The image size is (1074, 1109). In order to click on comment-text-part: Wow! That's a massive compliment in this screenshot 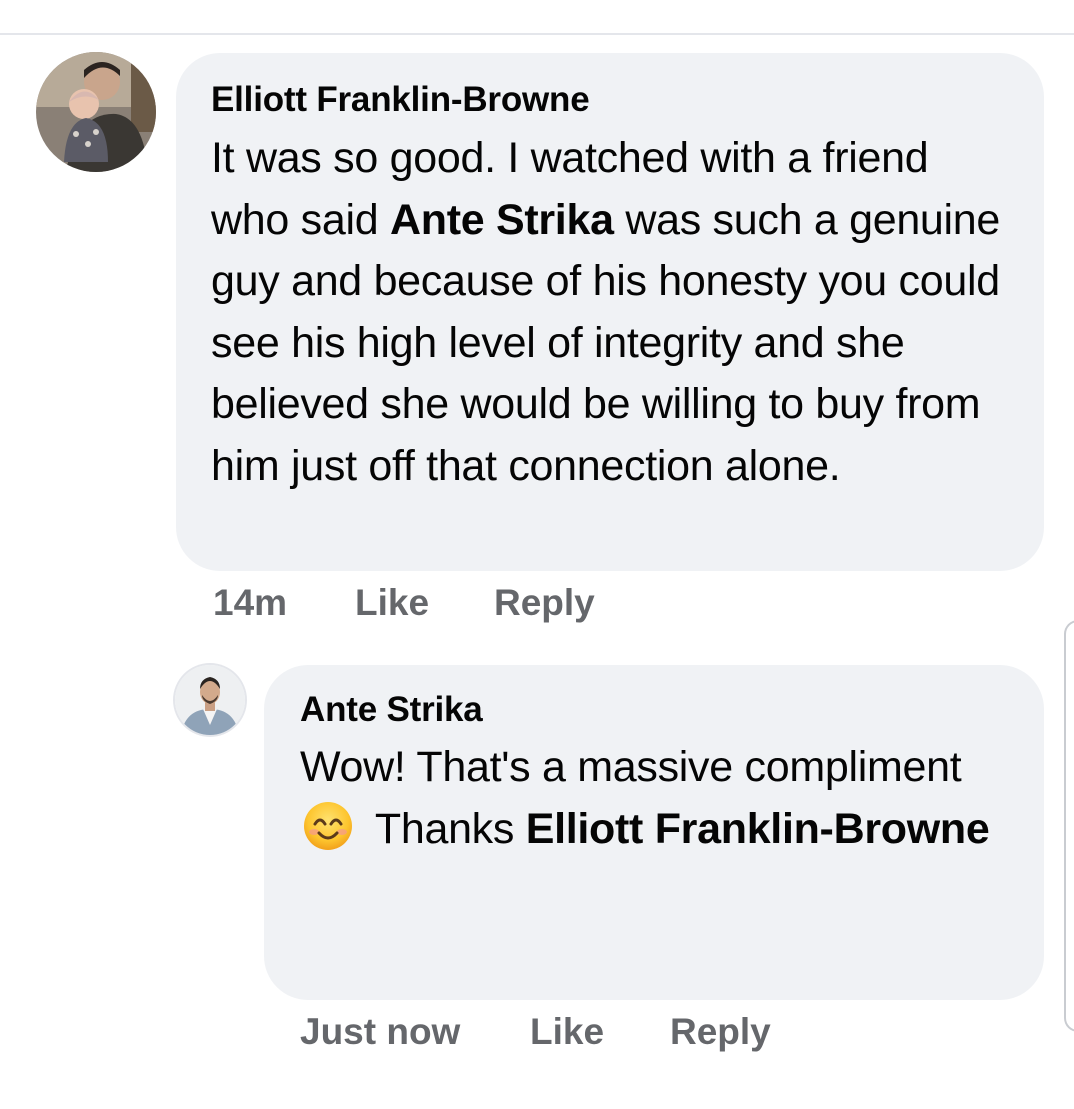, I will do `click(631, 767)`.